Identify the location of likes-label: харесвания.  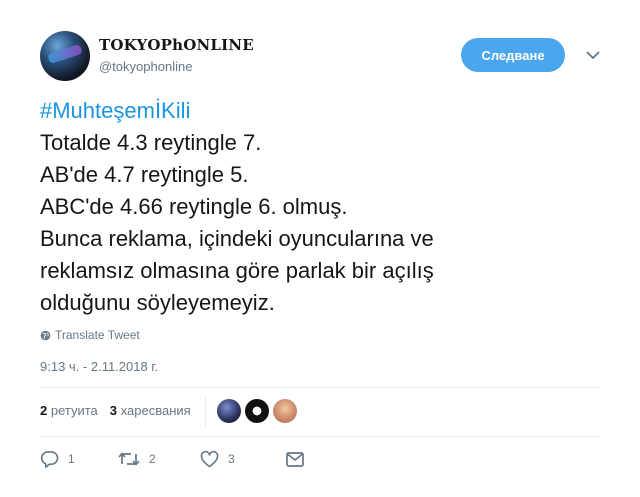
(155, 410).